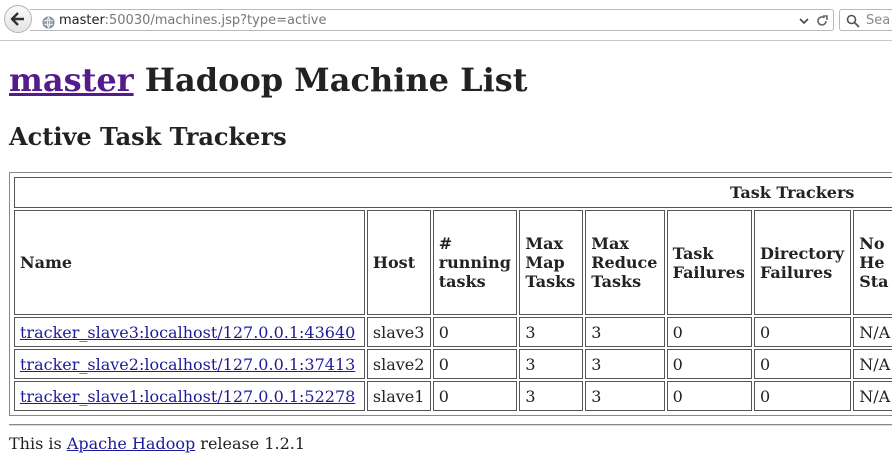 This screenshot has width=892, height=469. What do you see at coordinates (71, 80) in the screenshot?
I see `master-link: master` at bounding box center [71, 80].